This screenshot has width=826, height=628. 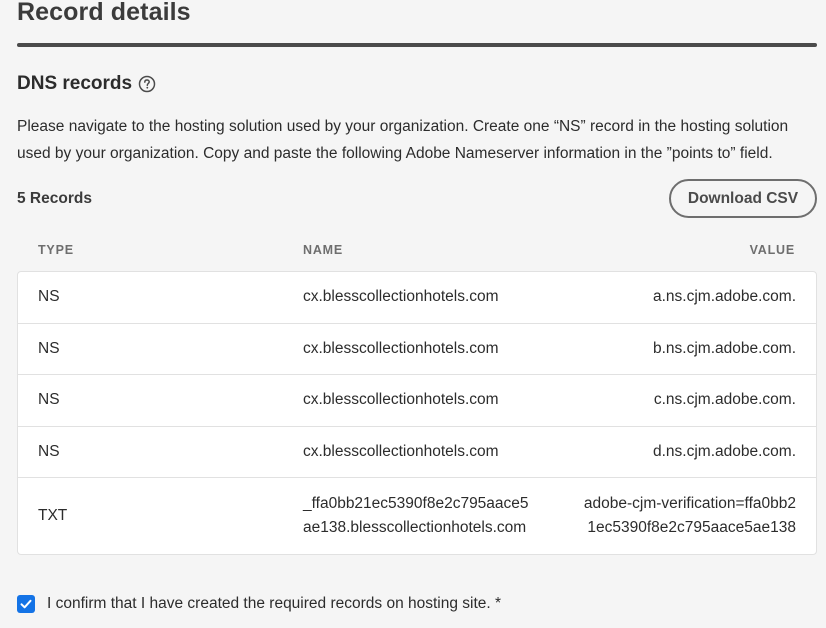 I want to click on record-name-line: _ffa0bb21ec5390f8e2c795aace5, so click(x=416, y=503).